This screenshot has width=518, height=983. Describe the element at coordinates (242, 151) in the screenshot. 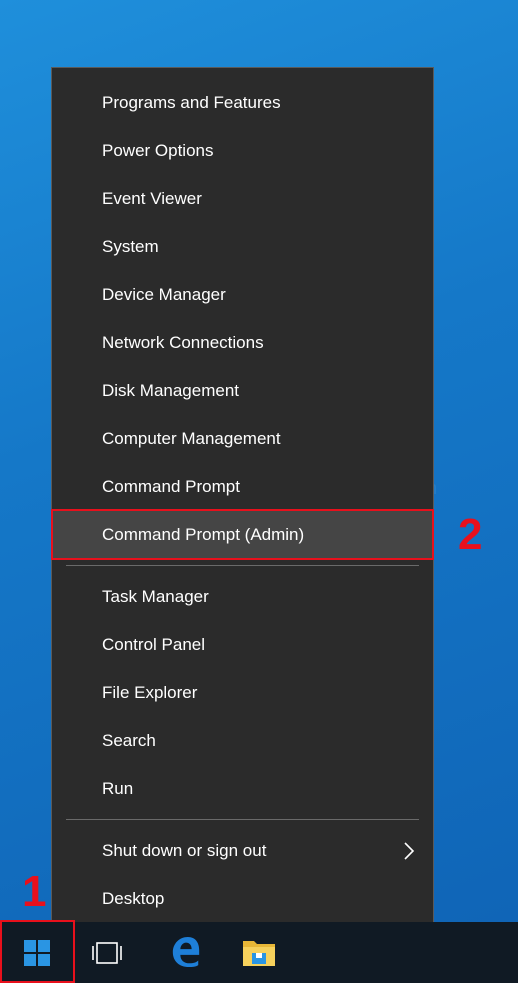

I see `menu-item-power-options: Power Options` at that location.